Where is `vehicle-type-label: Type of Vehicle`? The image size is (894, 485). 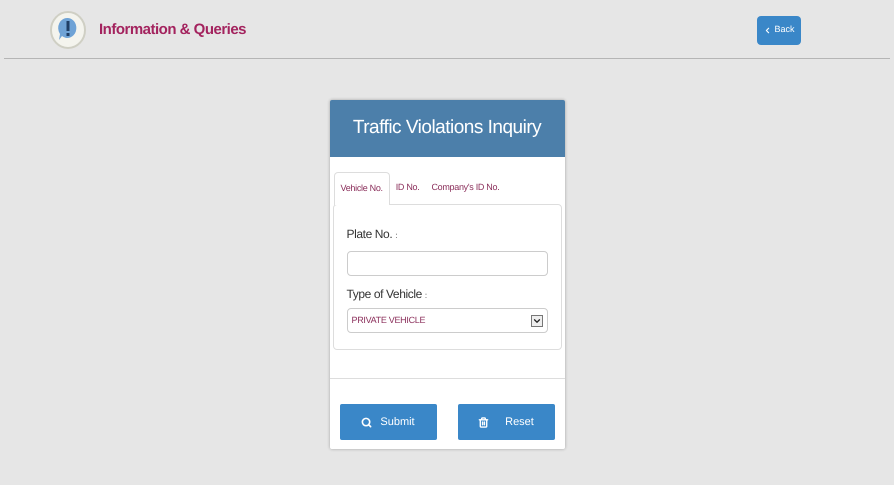 vehicle-type-label: Type of Vehicle is located at coordinates (384, 294).